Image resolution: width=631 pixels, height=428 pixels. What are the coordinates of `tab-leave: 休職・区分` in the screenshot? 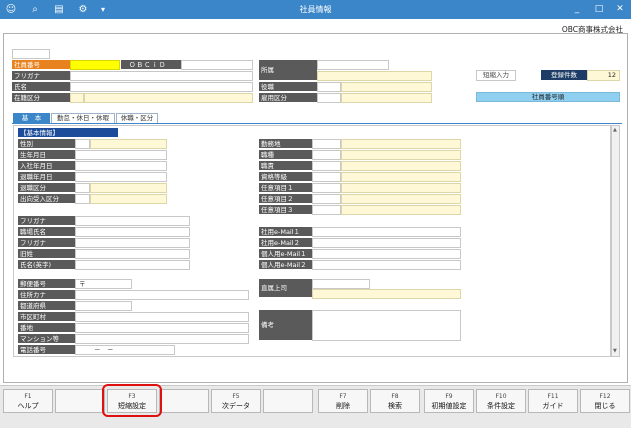 It's located at (137, 118).